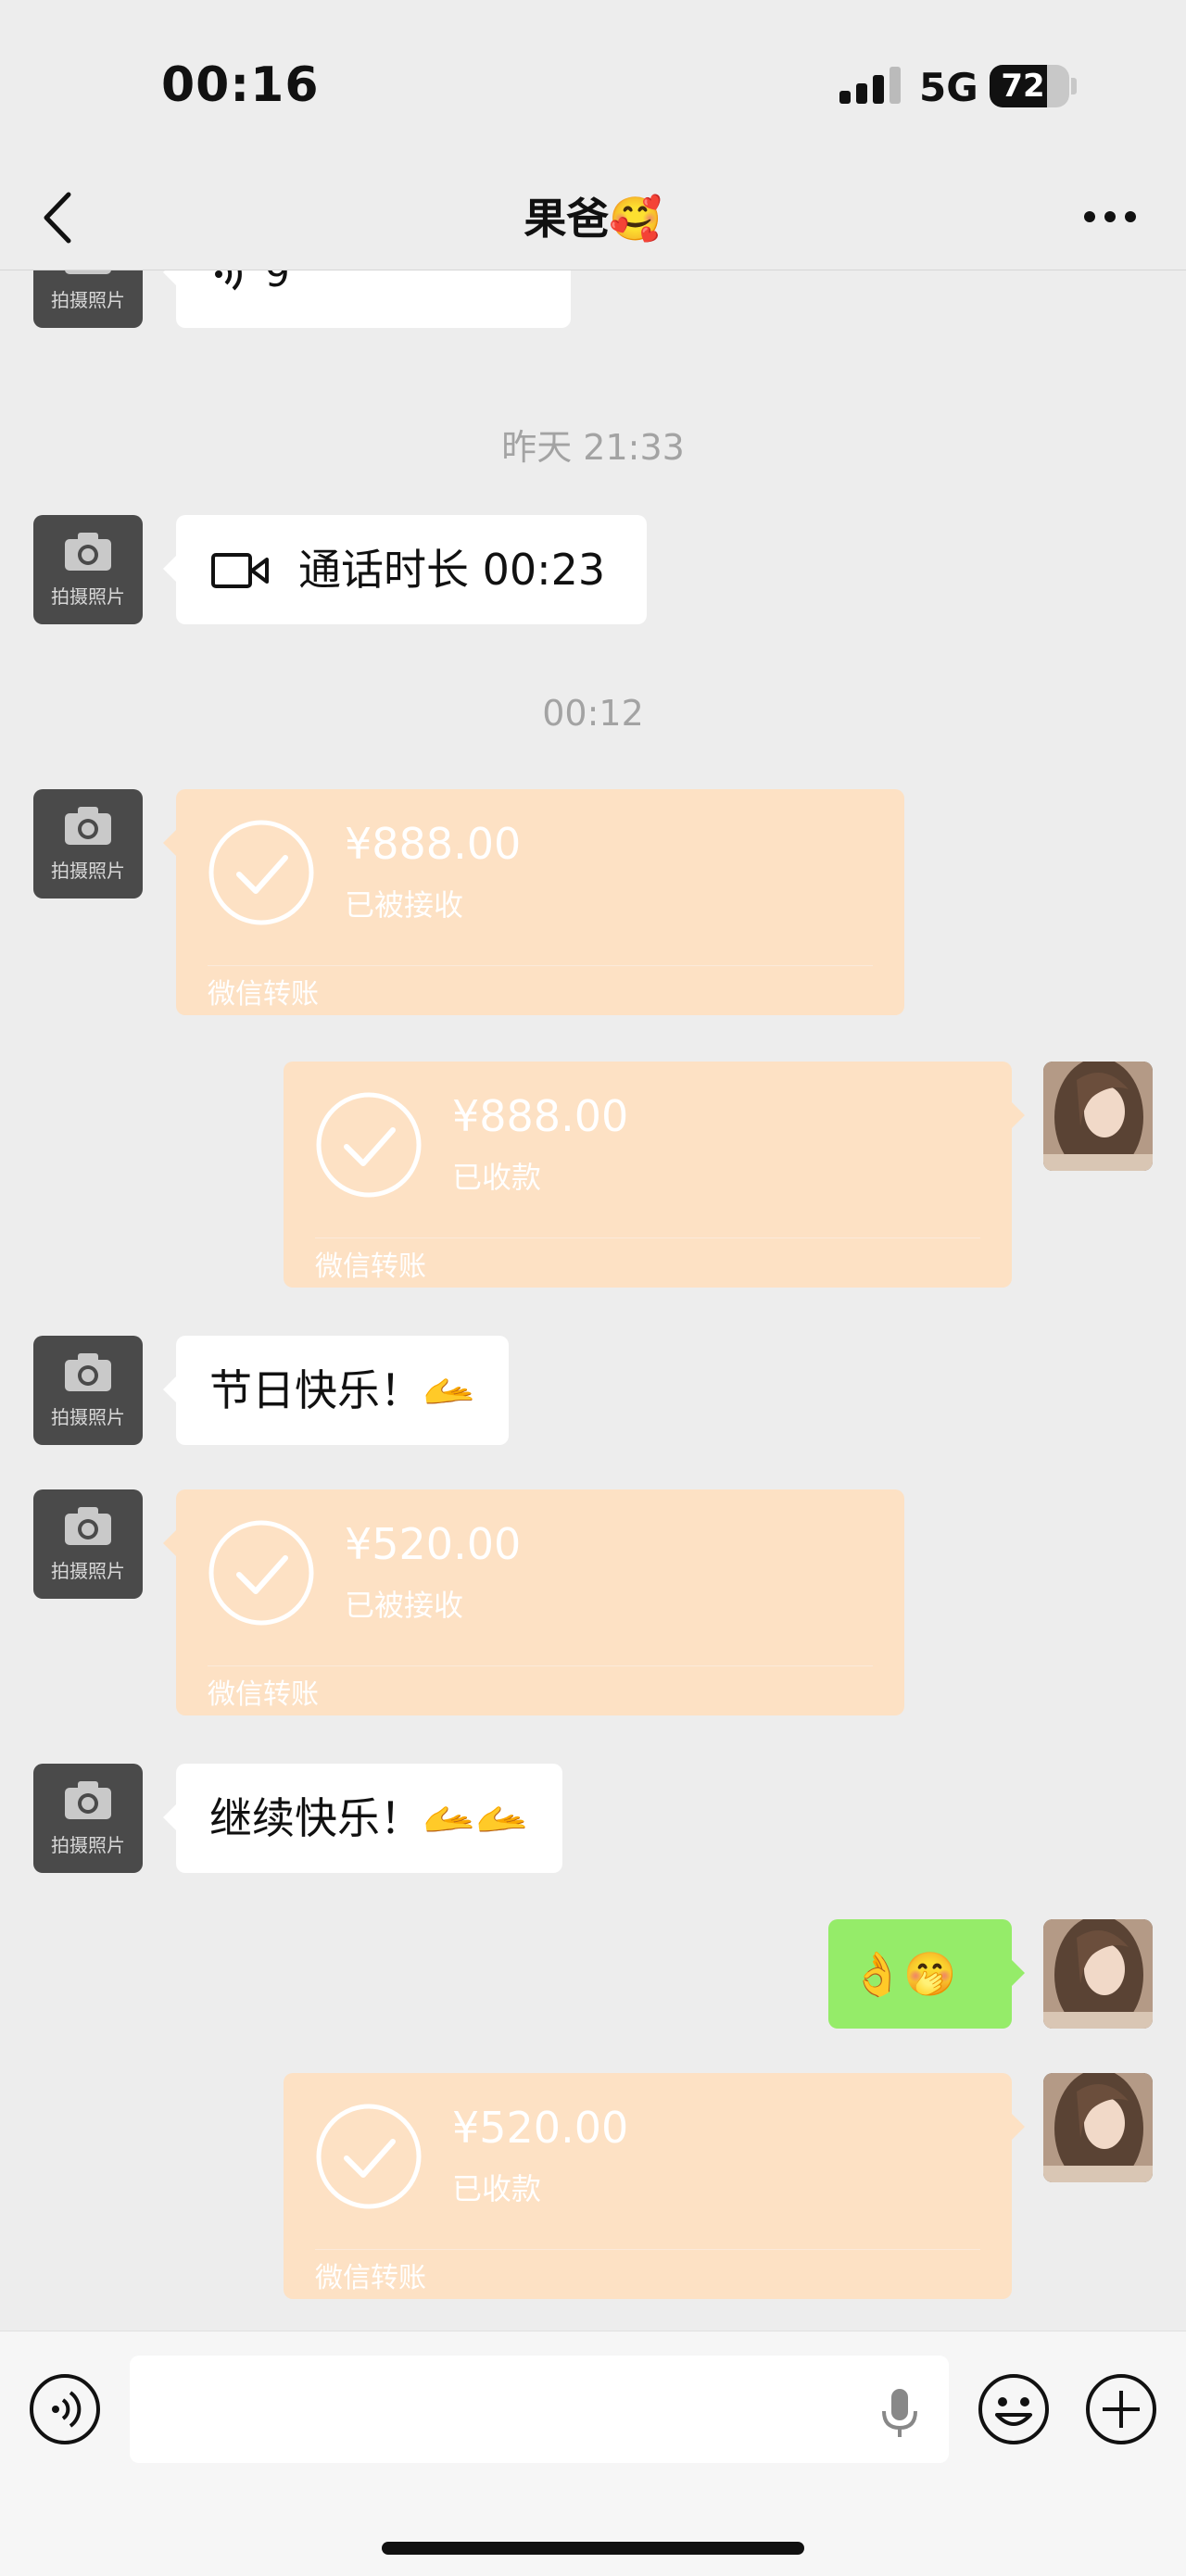  I want to click on microphone-icon, so click(899, 2413).